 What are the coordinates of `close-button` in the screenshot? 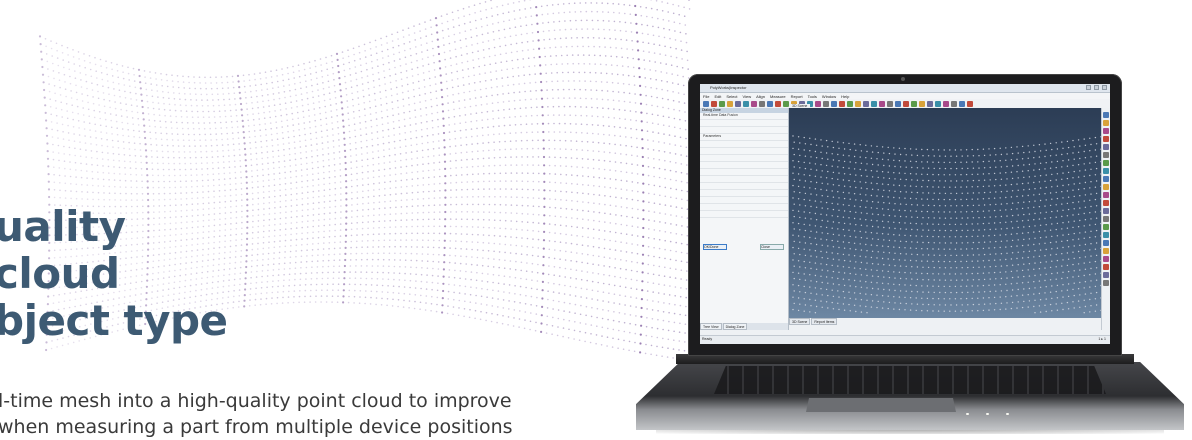 It's located at (1104, 87).